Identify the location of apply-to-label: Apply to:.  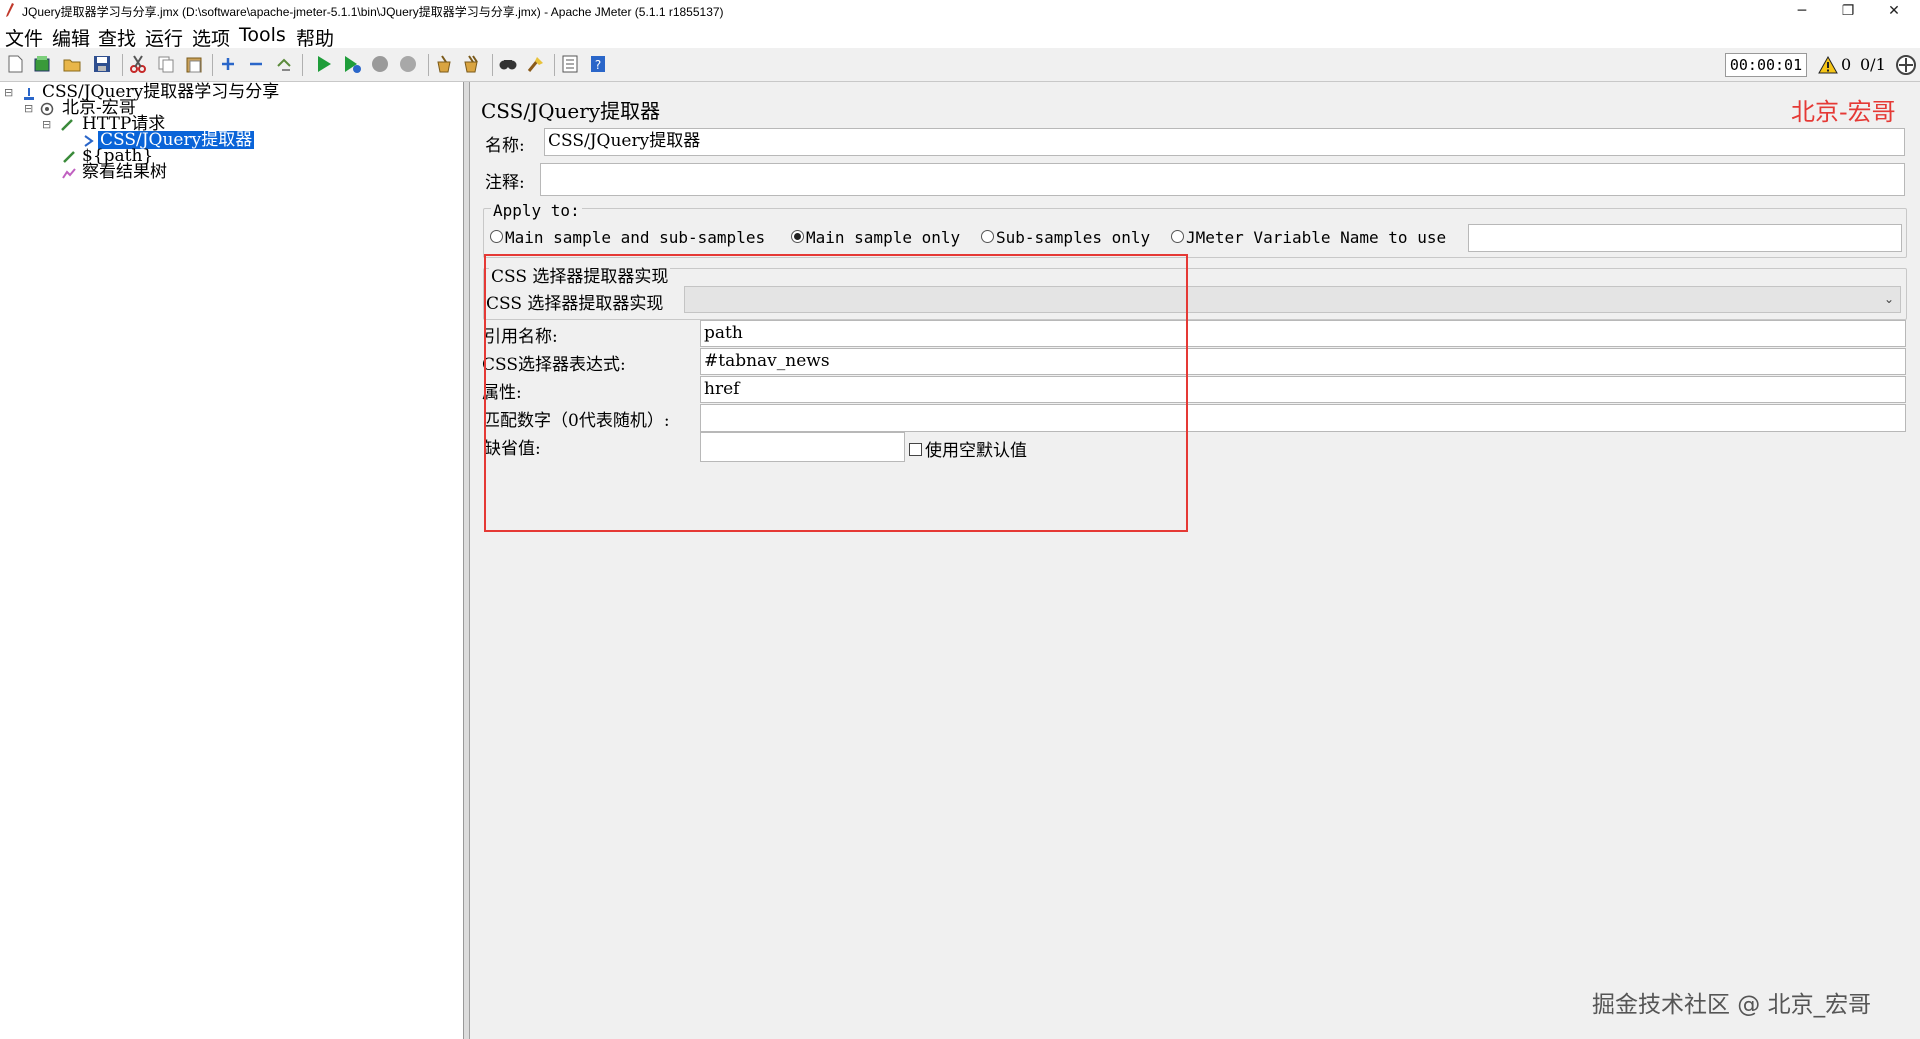
(536, 210).